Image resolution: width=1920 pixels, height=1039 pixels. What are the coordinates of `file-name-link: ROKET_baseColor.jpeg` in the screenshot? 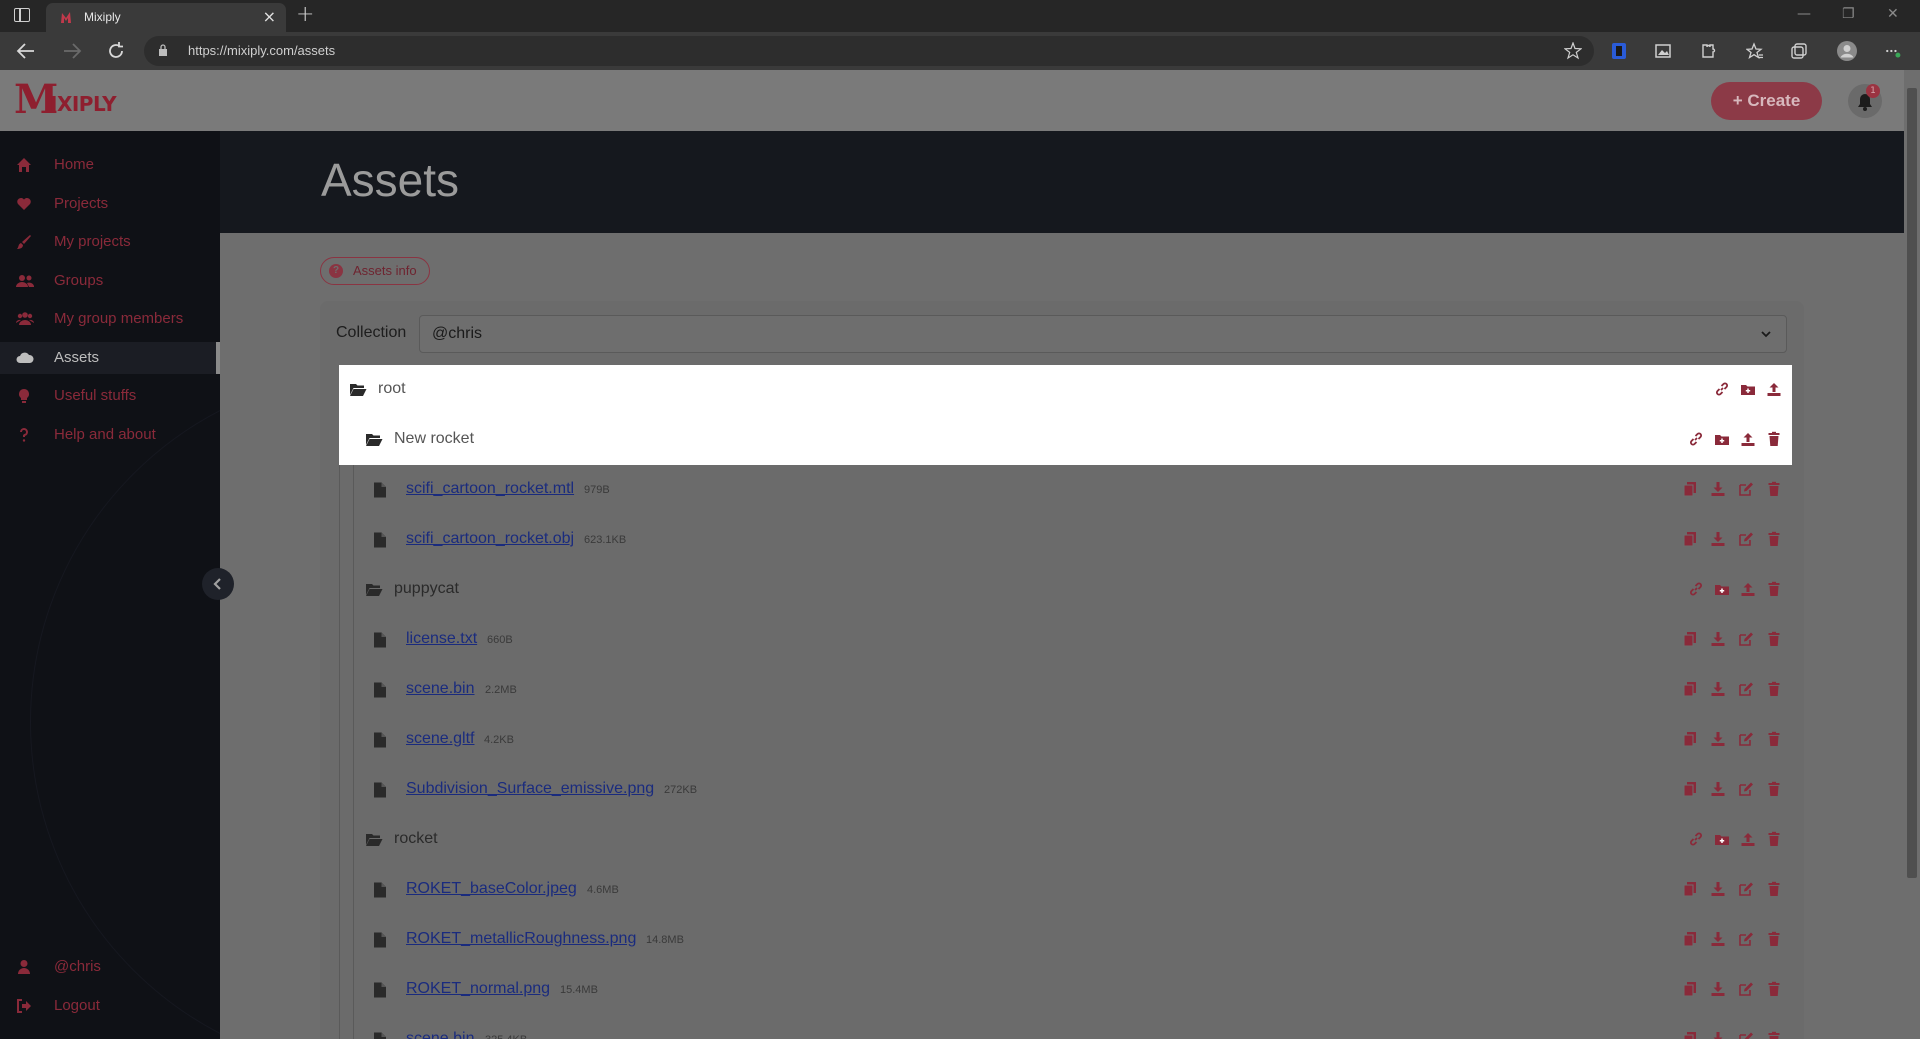 It's located at (491, 889).